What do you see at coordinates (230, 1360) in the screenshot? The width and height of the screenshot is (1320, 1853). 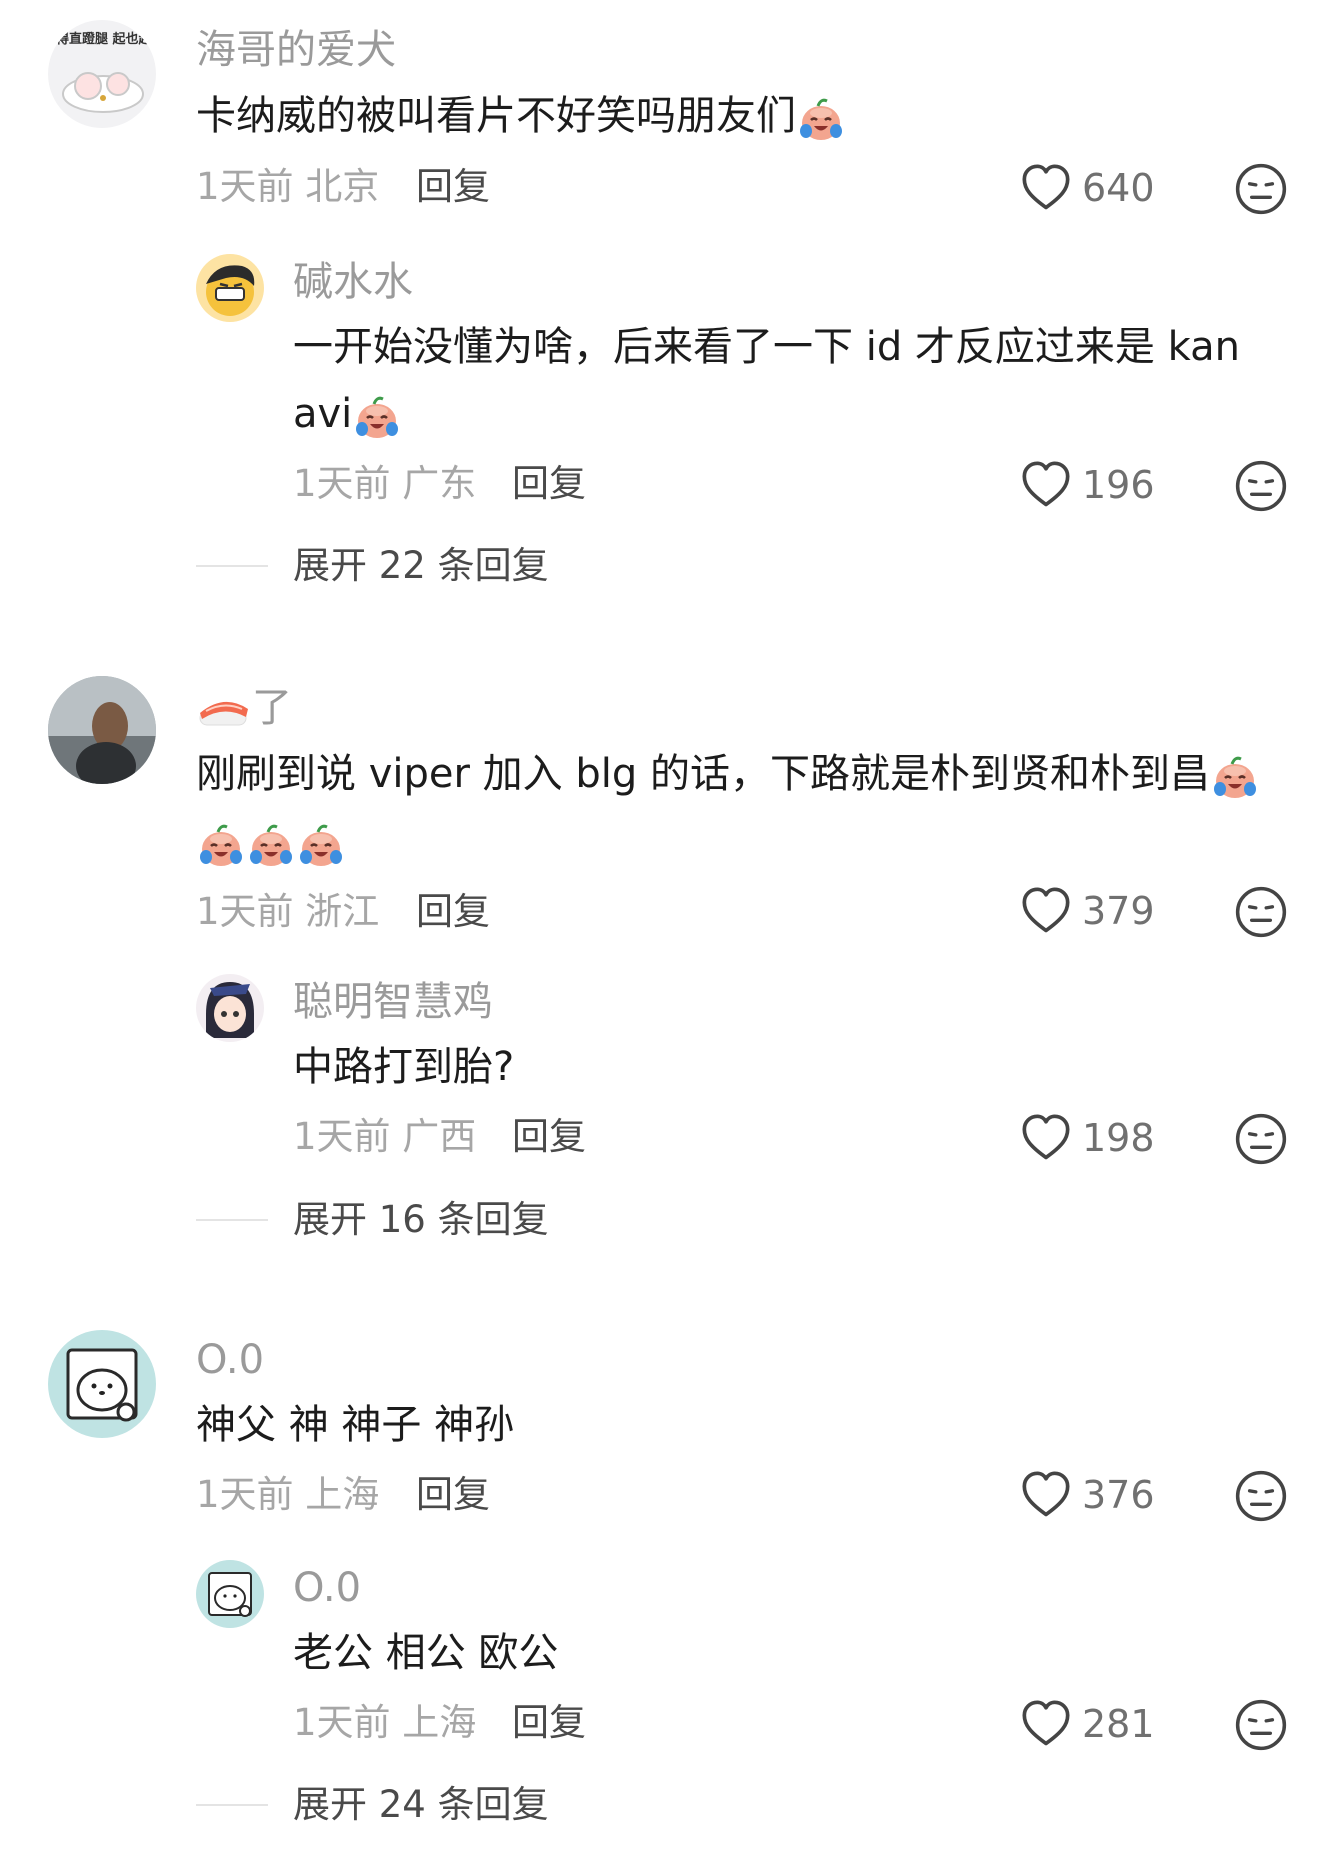 I see `comment-username: O.0` at bounding box center [230, 1360].